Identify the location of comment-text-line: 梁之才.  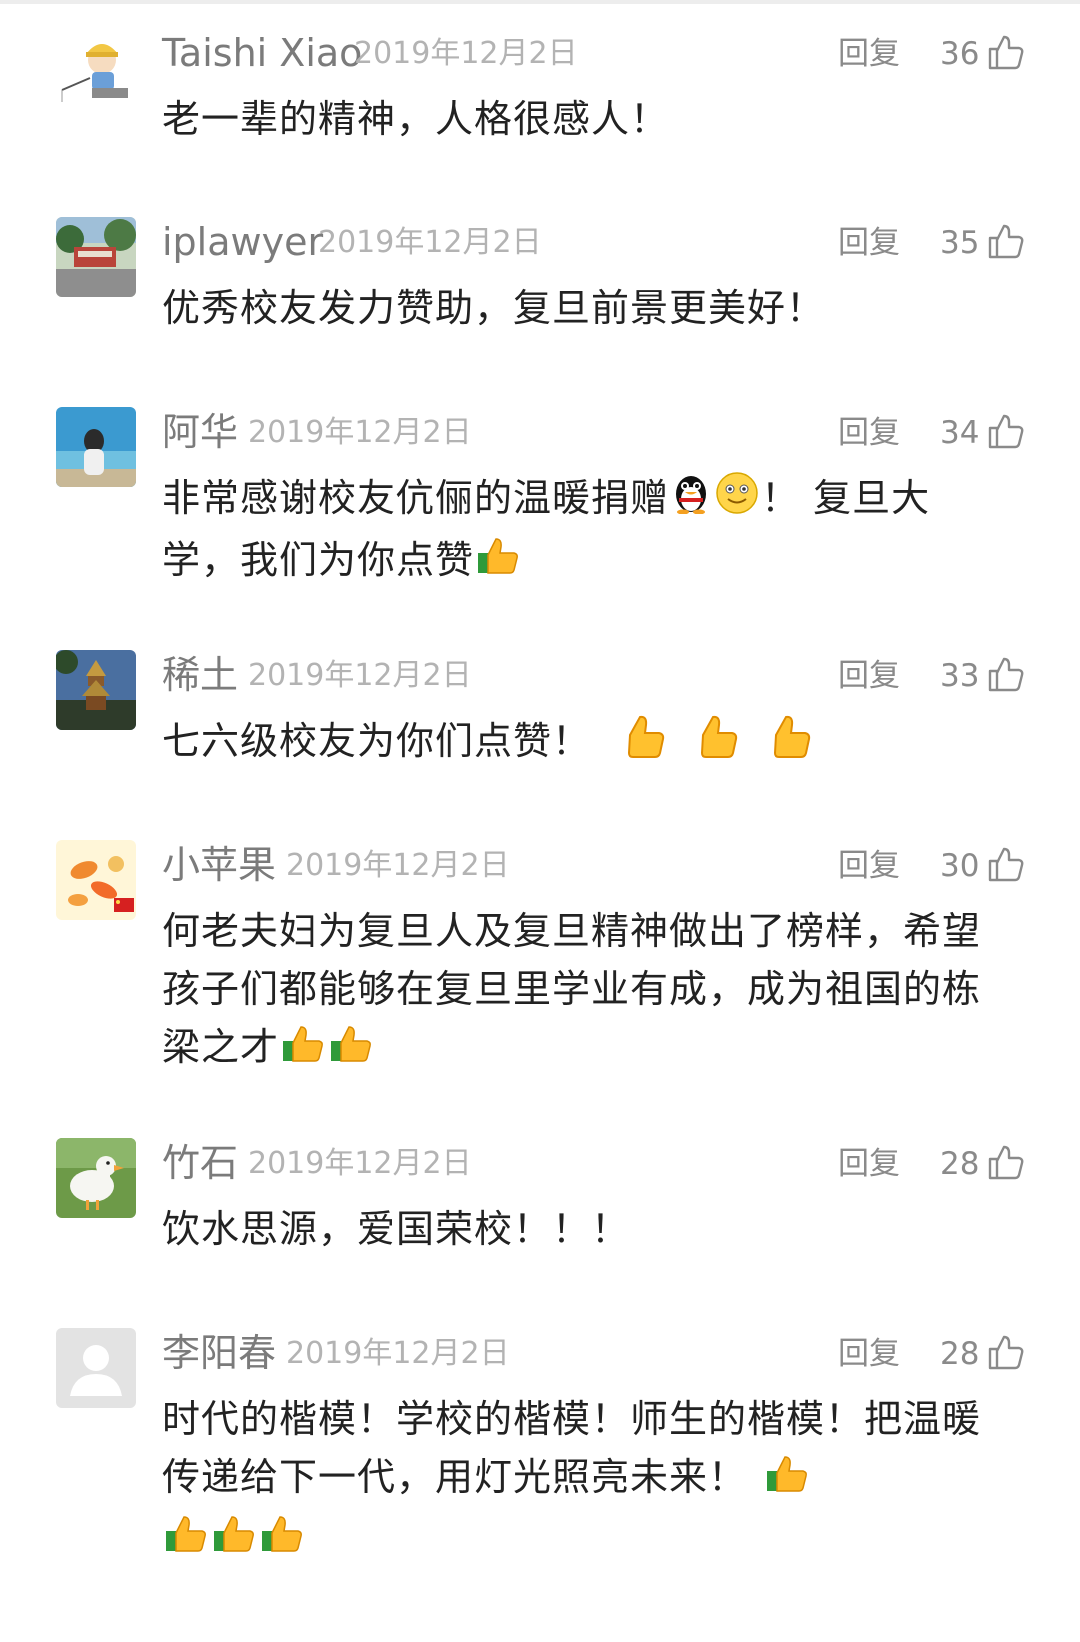
(221, 1047).